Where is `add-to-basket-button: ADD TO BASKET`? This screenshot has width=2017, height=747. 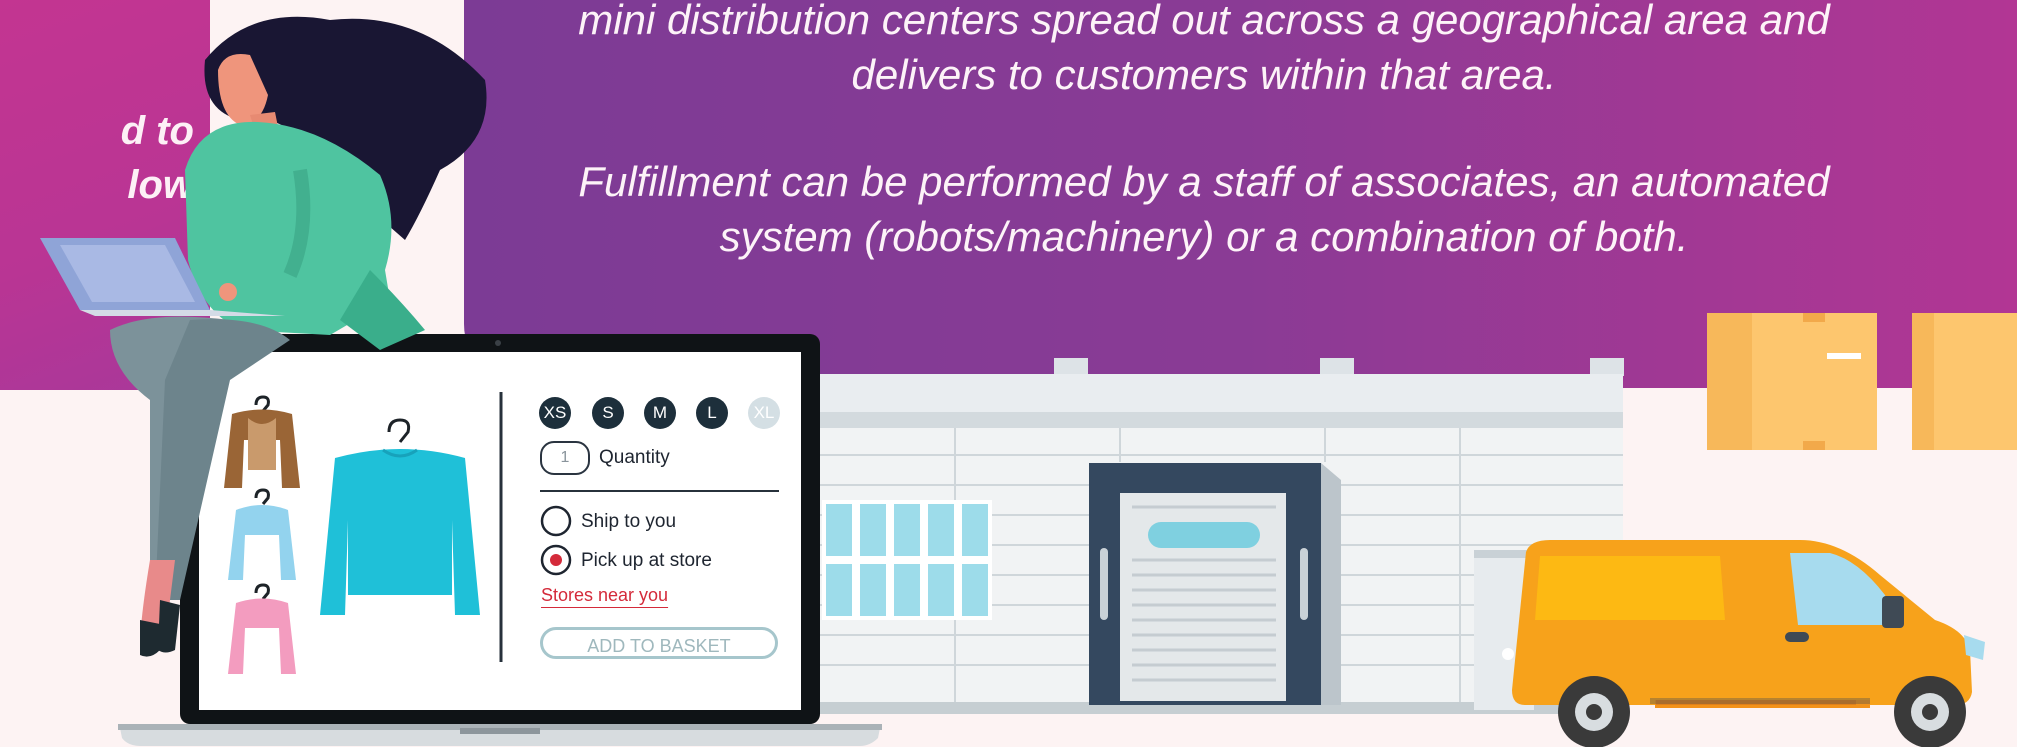
add-to-basket-button: ADD TO BASKET is located at coordinates (659, 643).